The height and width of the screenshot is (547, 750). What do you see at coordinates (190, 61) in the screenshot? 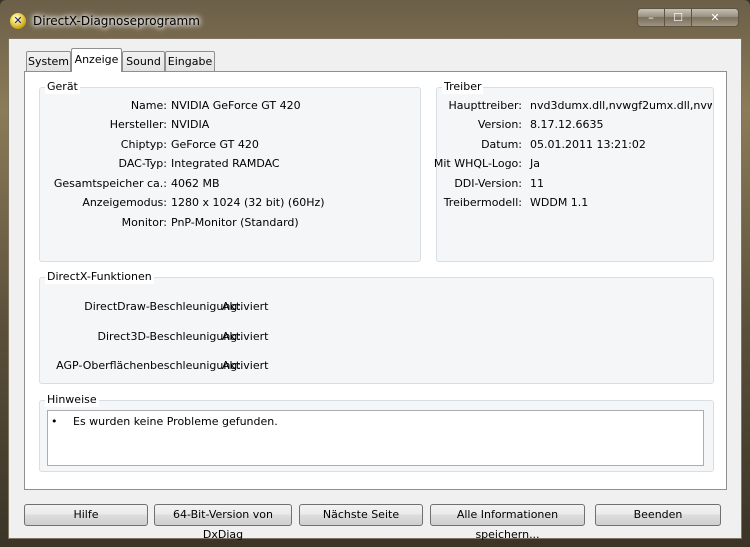
I see `tab-eingabe: Eingabe` at bounding box center [190, 61].